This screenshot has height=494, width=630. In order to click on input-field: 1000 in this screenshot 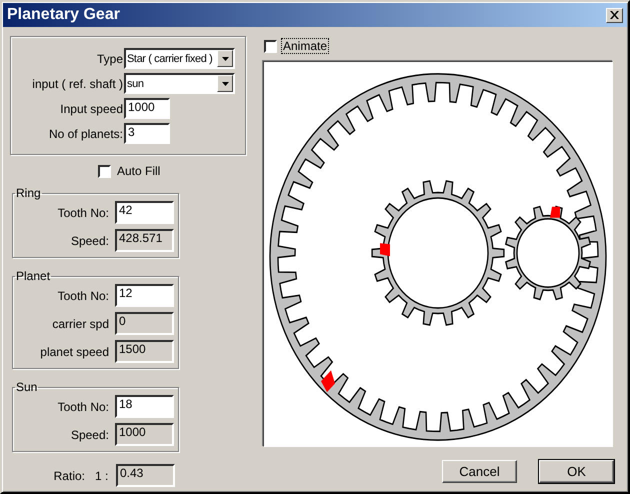, I will do `click(147, 108)`.